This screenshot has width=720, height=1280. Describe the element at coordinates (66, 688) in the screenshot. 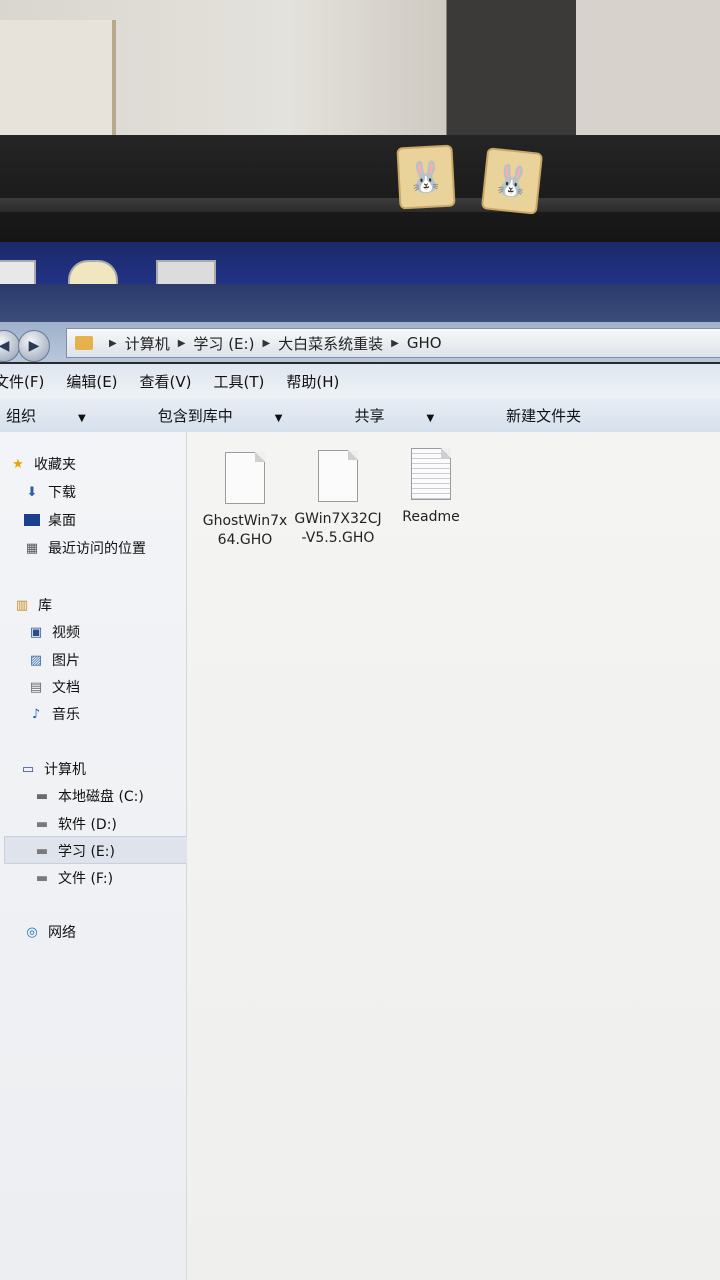

I see `sidebar-item-label: 文档` at that location.